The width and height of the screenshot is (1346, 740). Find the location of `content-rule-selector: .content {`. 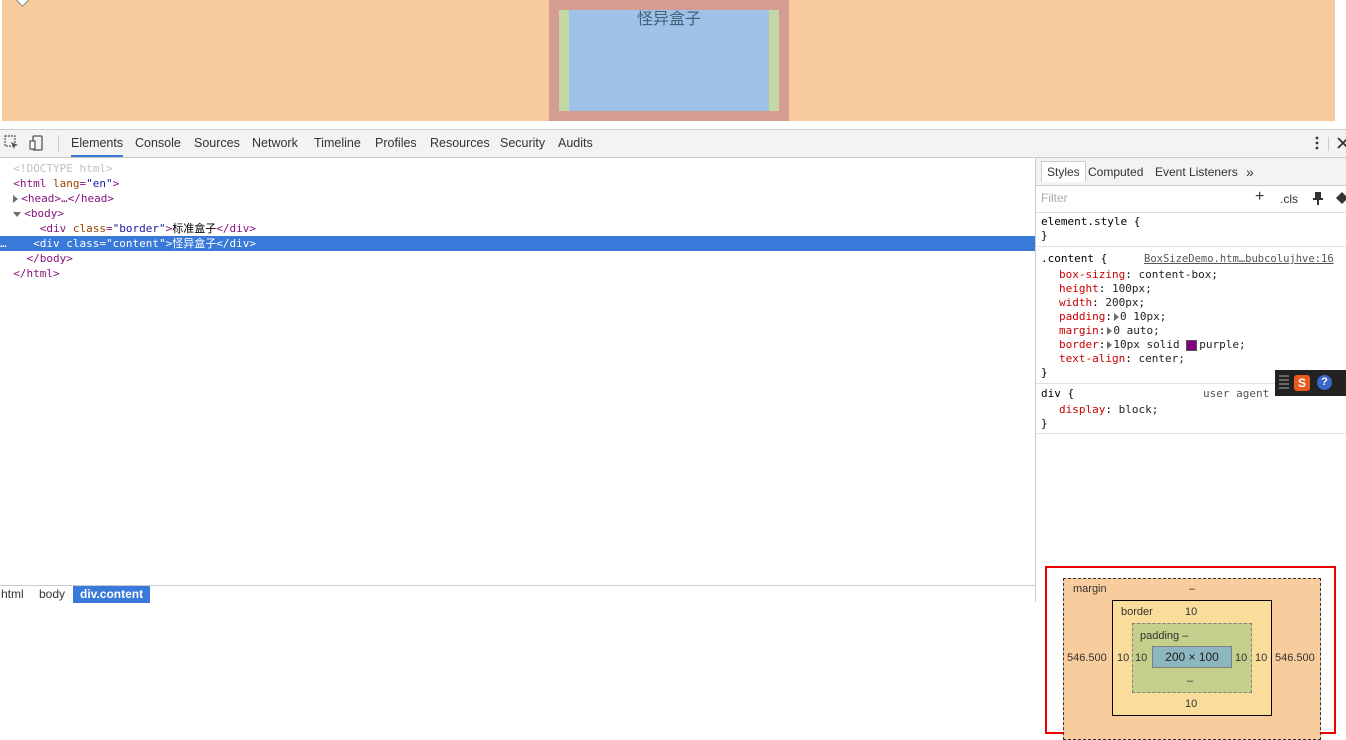

content-rule-selector: .content { is located at coordinates (1074, 259).